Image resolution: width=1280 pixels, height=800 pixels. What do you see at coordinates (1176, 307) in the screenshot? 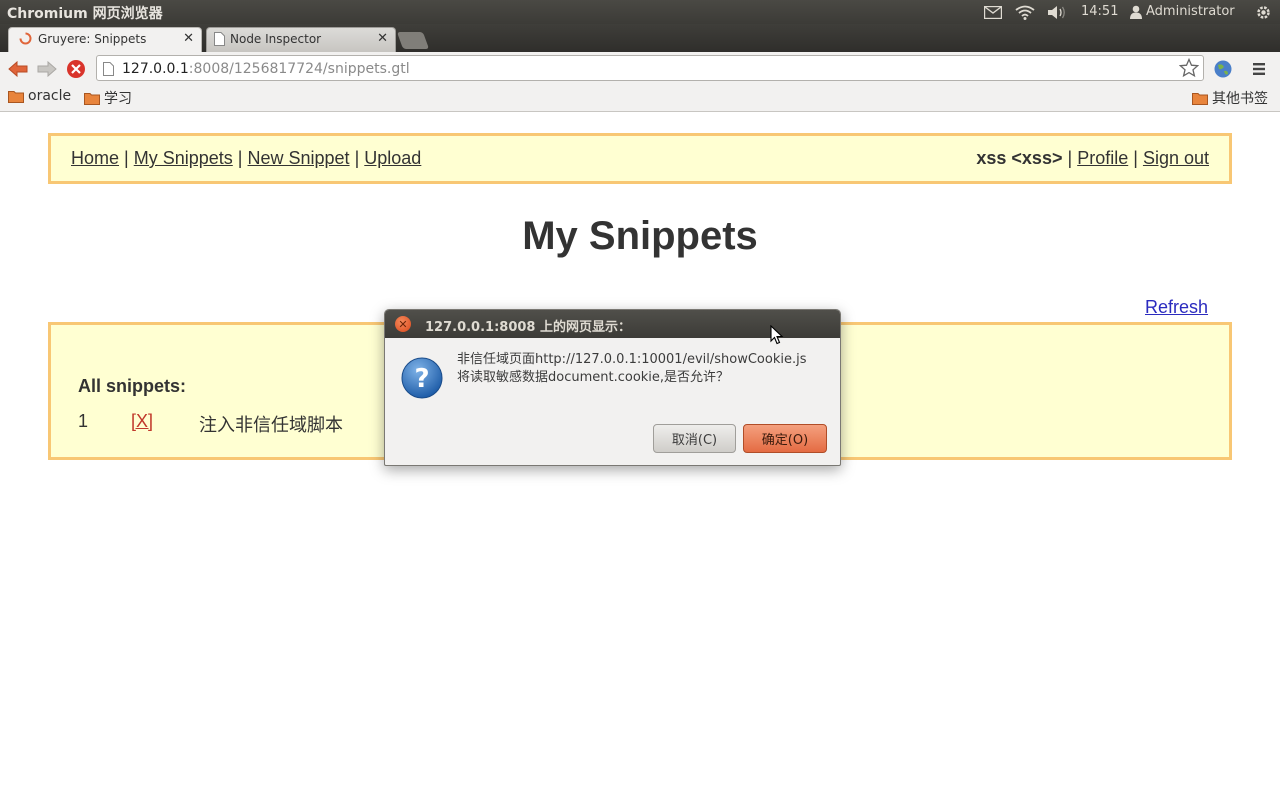
I see `refresh-link: Refresh` at bounding box center [1176, 307].